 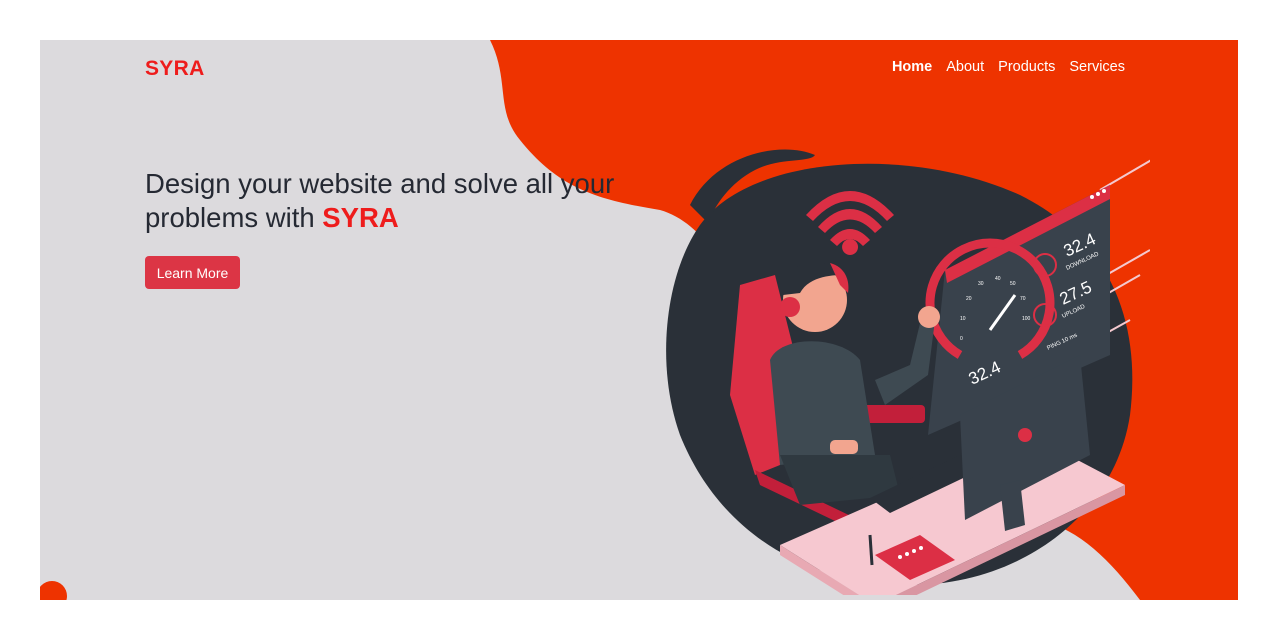 I want to click on nav-item-about: About, so click(x=965, y=67).